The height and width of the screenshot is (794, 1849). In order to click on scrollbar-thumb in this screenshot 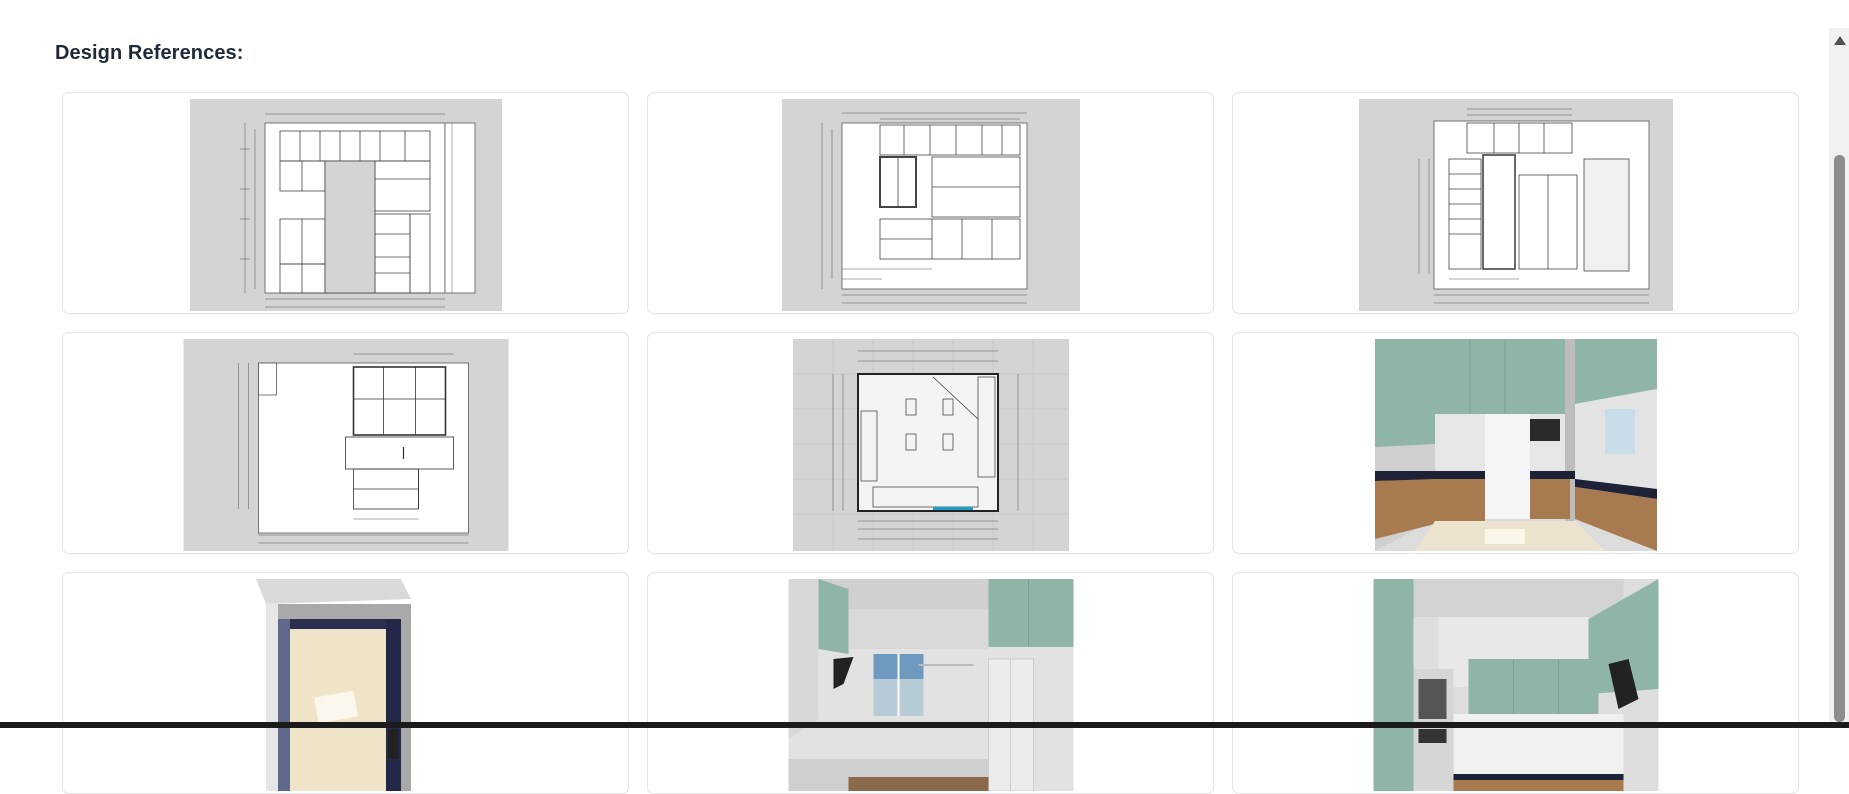, I will do `click(1839, 438)`.